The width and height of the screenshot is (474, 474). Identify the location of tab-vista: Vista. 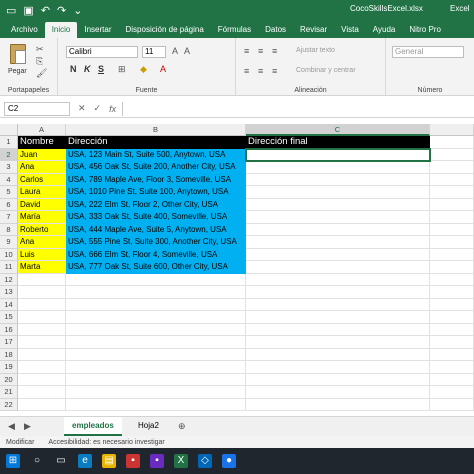
(350, 31).